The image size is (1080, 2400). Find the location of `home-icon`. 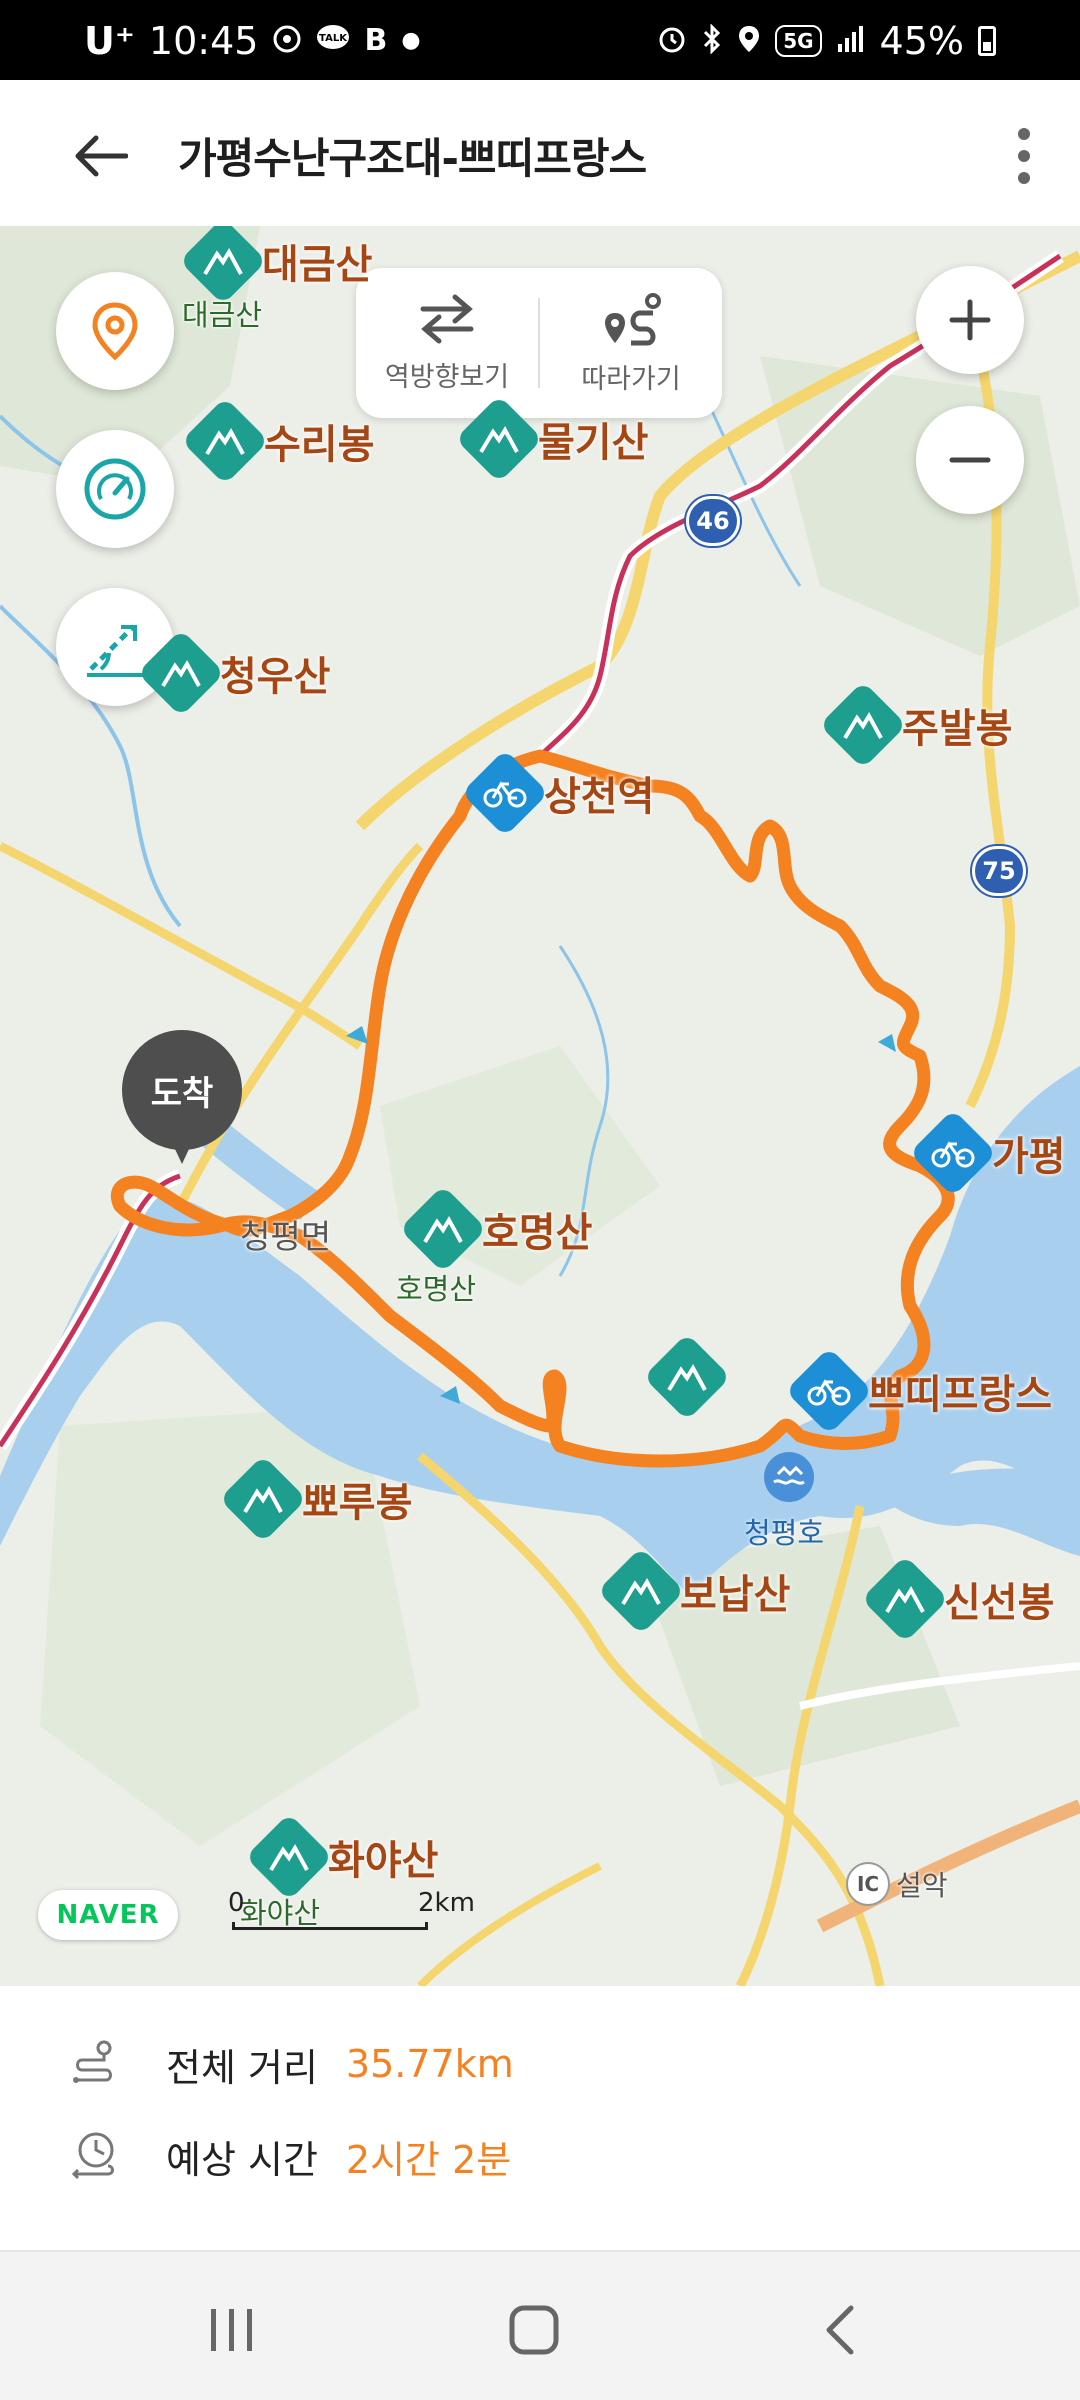

home-icon is located at coordinates (534, 2330).